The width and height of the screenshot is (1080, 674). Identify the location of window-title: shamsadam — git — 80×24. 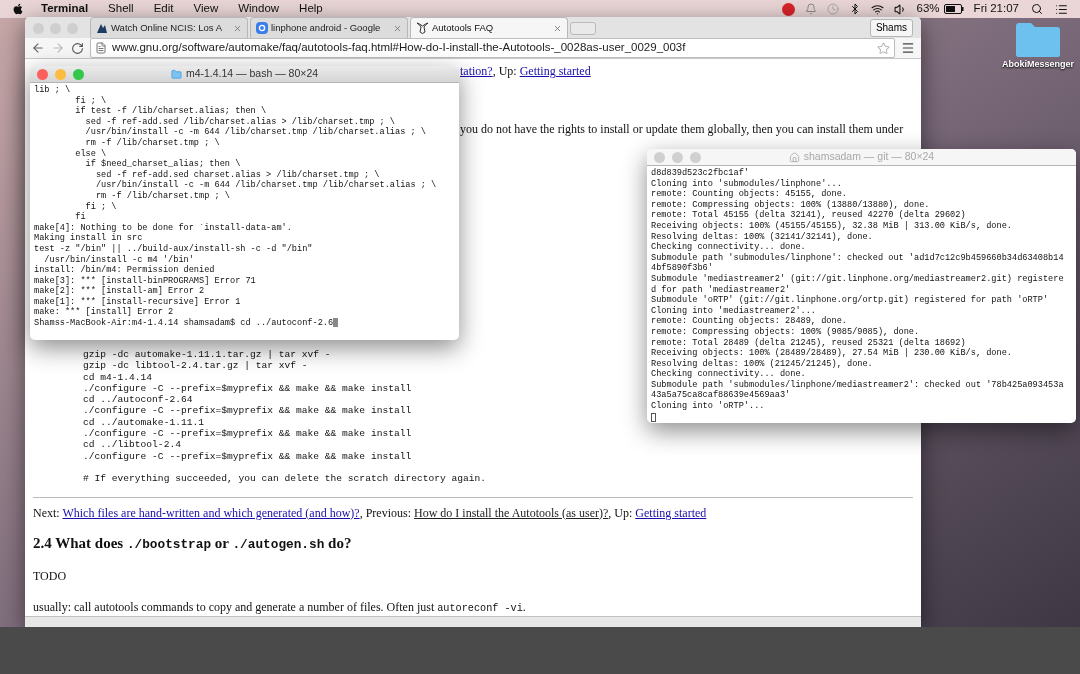
(869, 157).